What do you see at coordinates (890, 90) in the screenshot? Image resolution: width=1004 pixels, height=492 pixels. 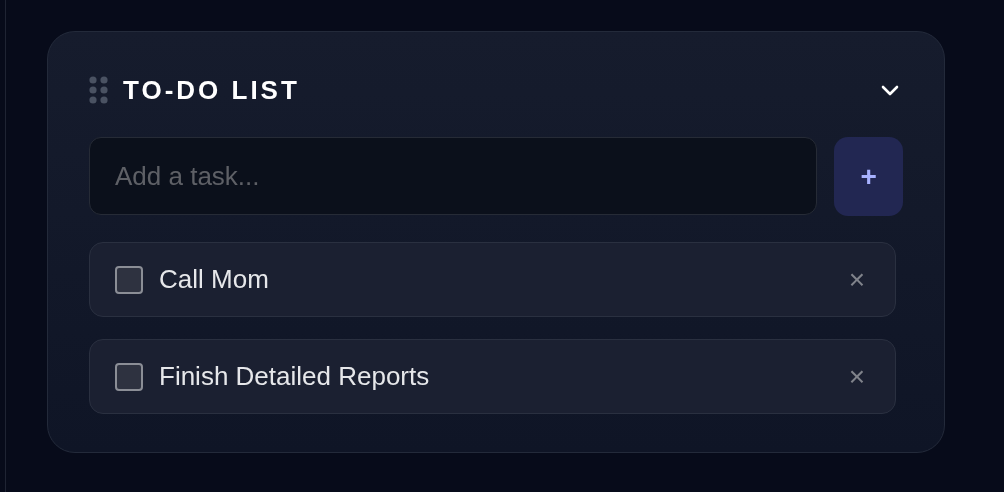 I see `chevron-down-icon` at bounding box center [890, 90].